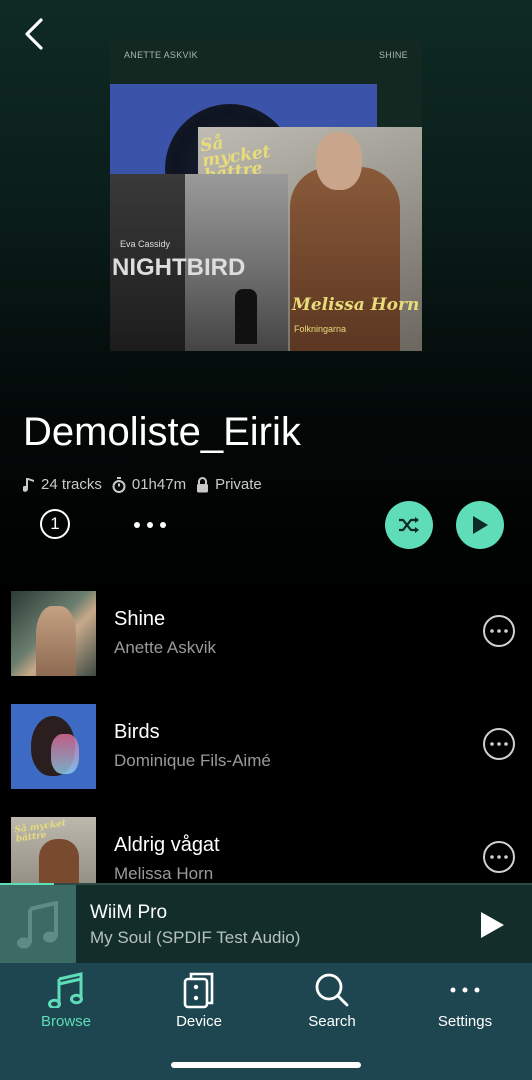 This screenshot has height=1080, width=532. I want to click on shuffle-icon, so click(409, 525).